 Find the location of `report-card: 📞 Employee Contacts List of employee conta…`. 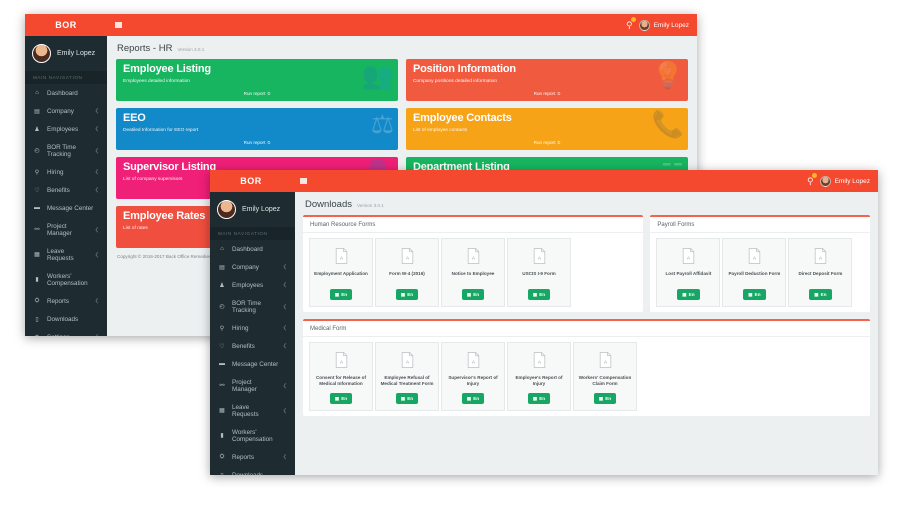

report-card: 📞 Employee Contacts List of employee conta… is located at coordinates (547, 129).